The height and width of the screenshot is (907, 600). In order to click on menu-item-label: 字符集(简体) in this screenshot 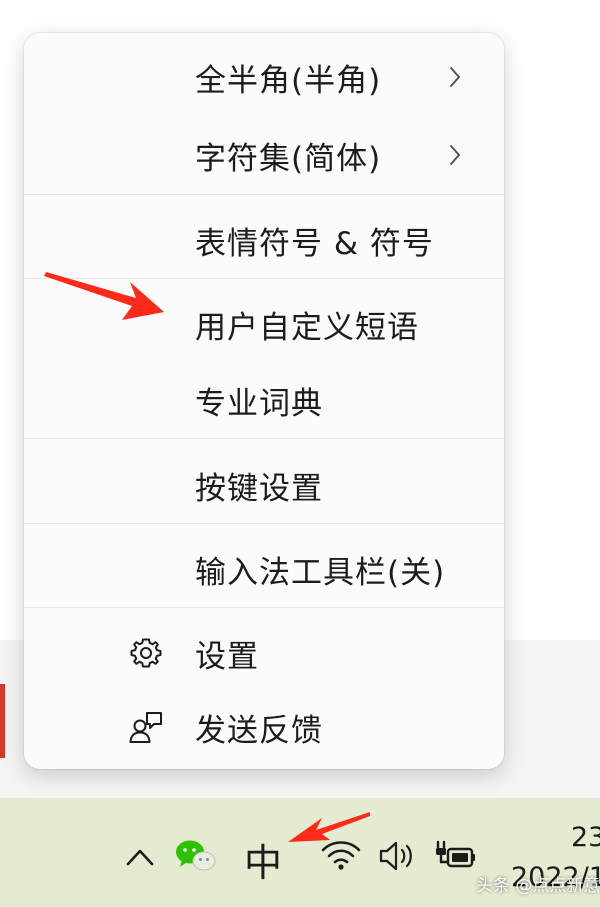, I will do `click(288, 158)`.